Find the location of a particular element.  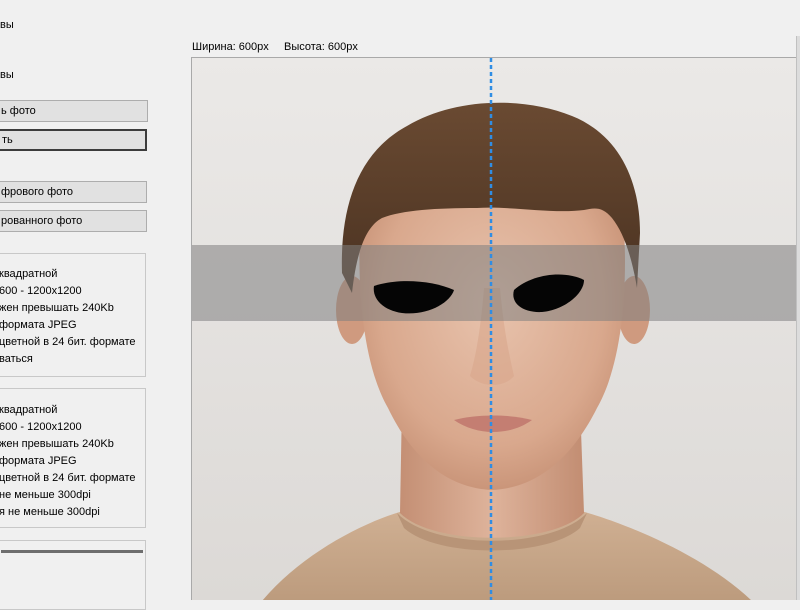

requirement-line: я не меньше 300dpi is located at coordinates (50, 512).